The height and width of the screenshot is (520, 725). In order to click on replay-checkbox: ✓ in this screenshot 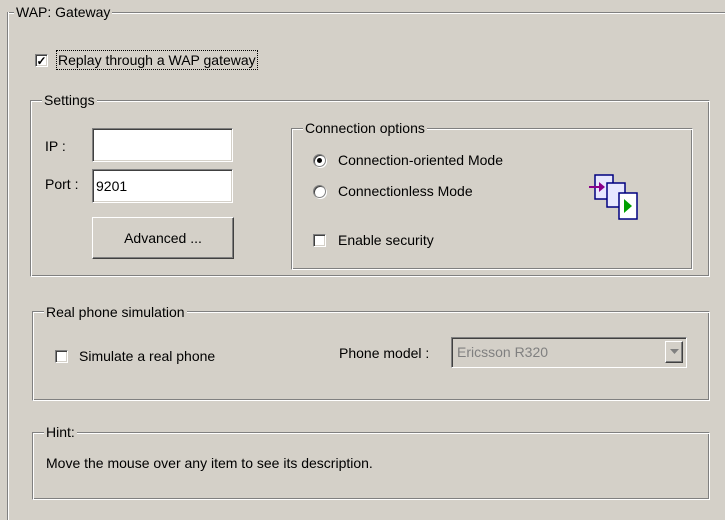, I will do `click(41, 60)`.